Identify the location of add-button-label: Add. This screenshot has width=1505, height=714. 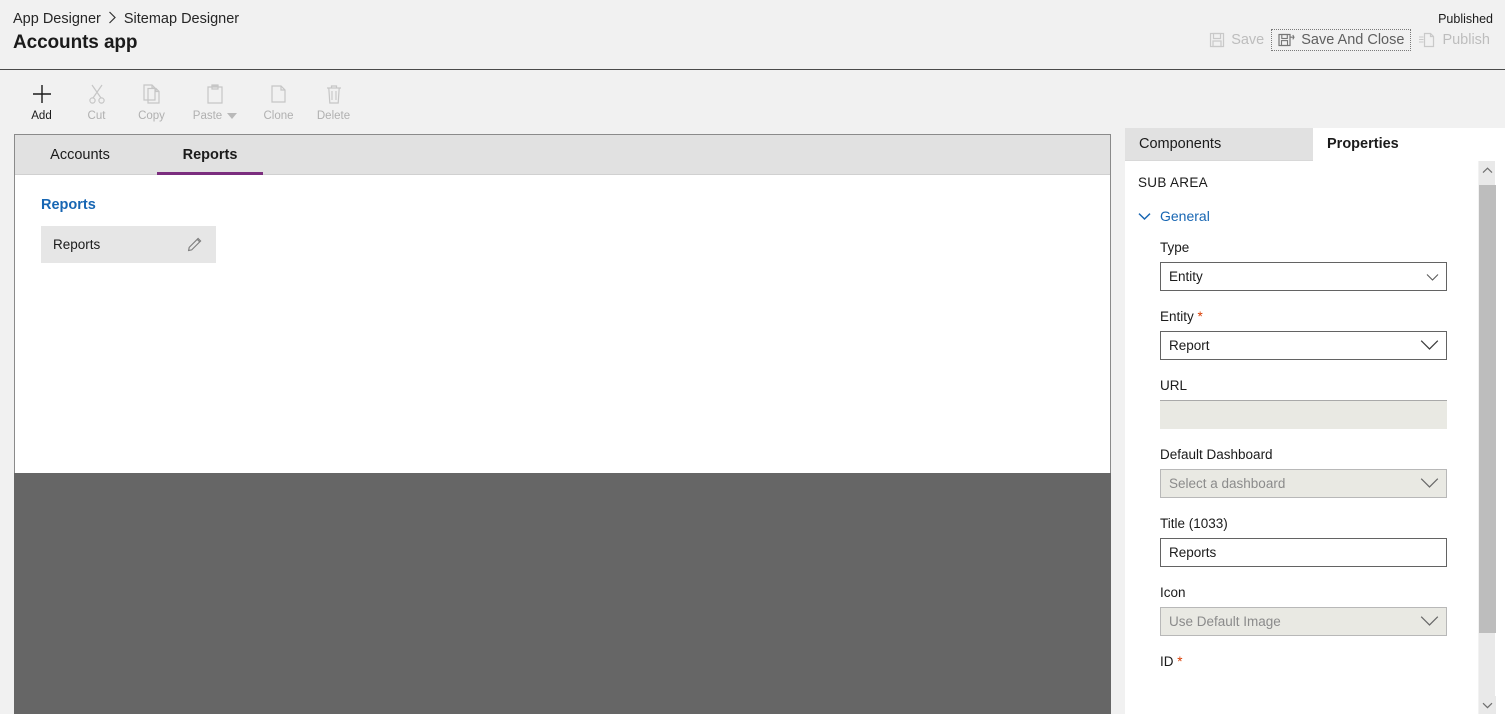
(41, 116).